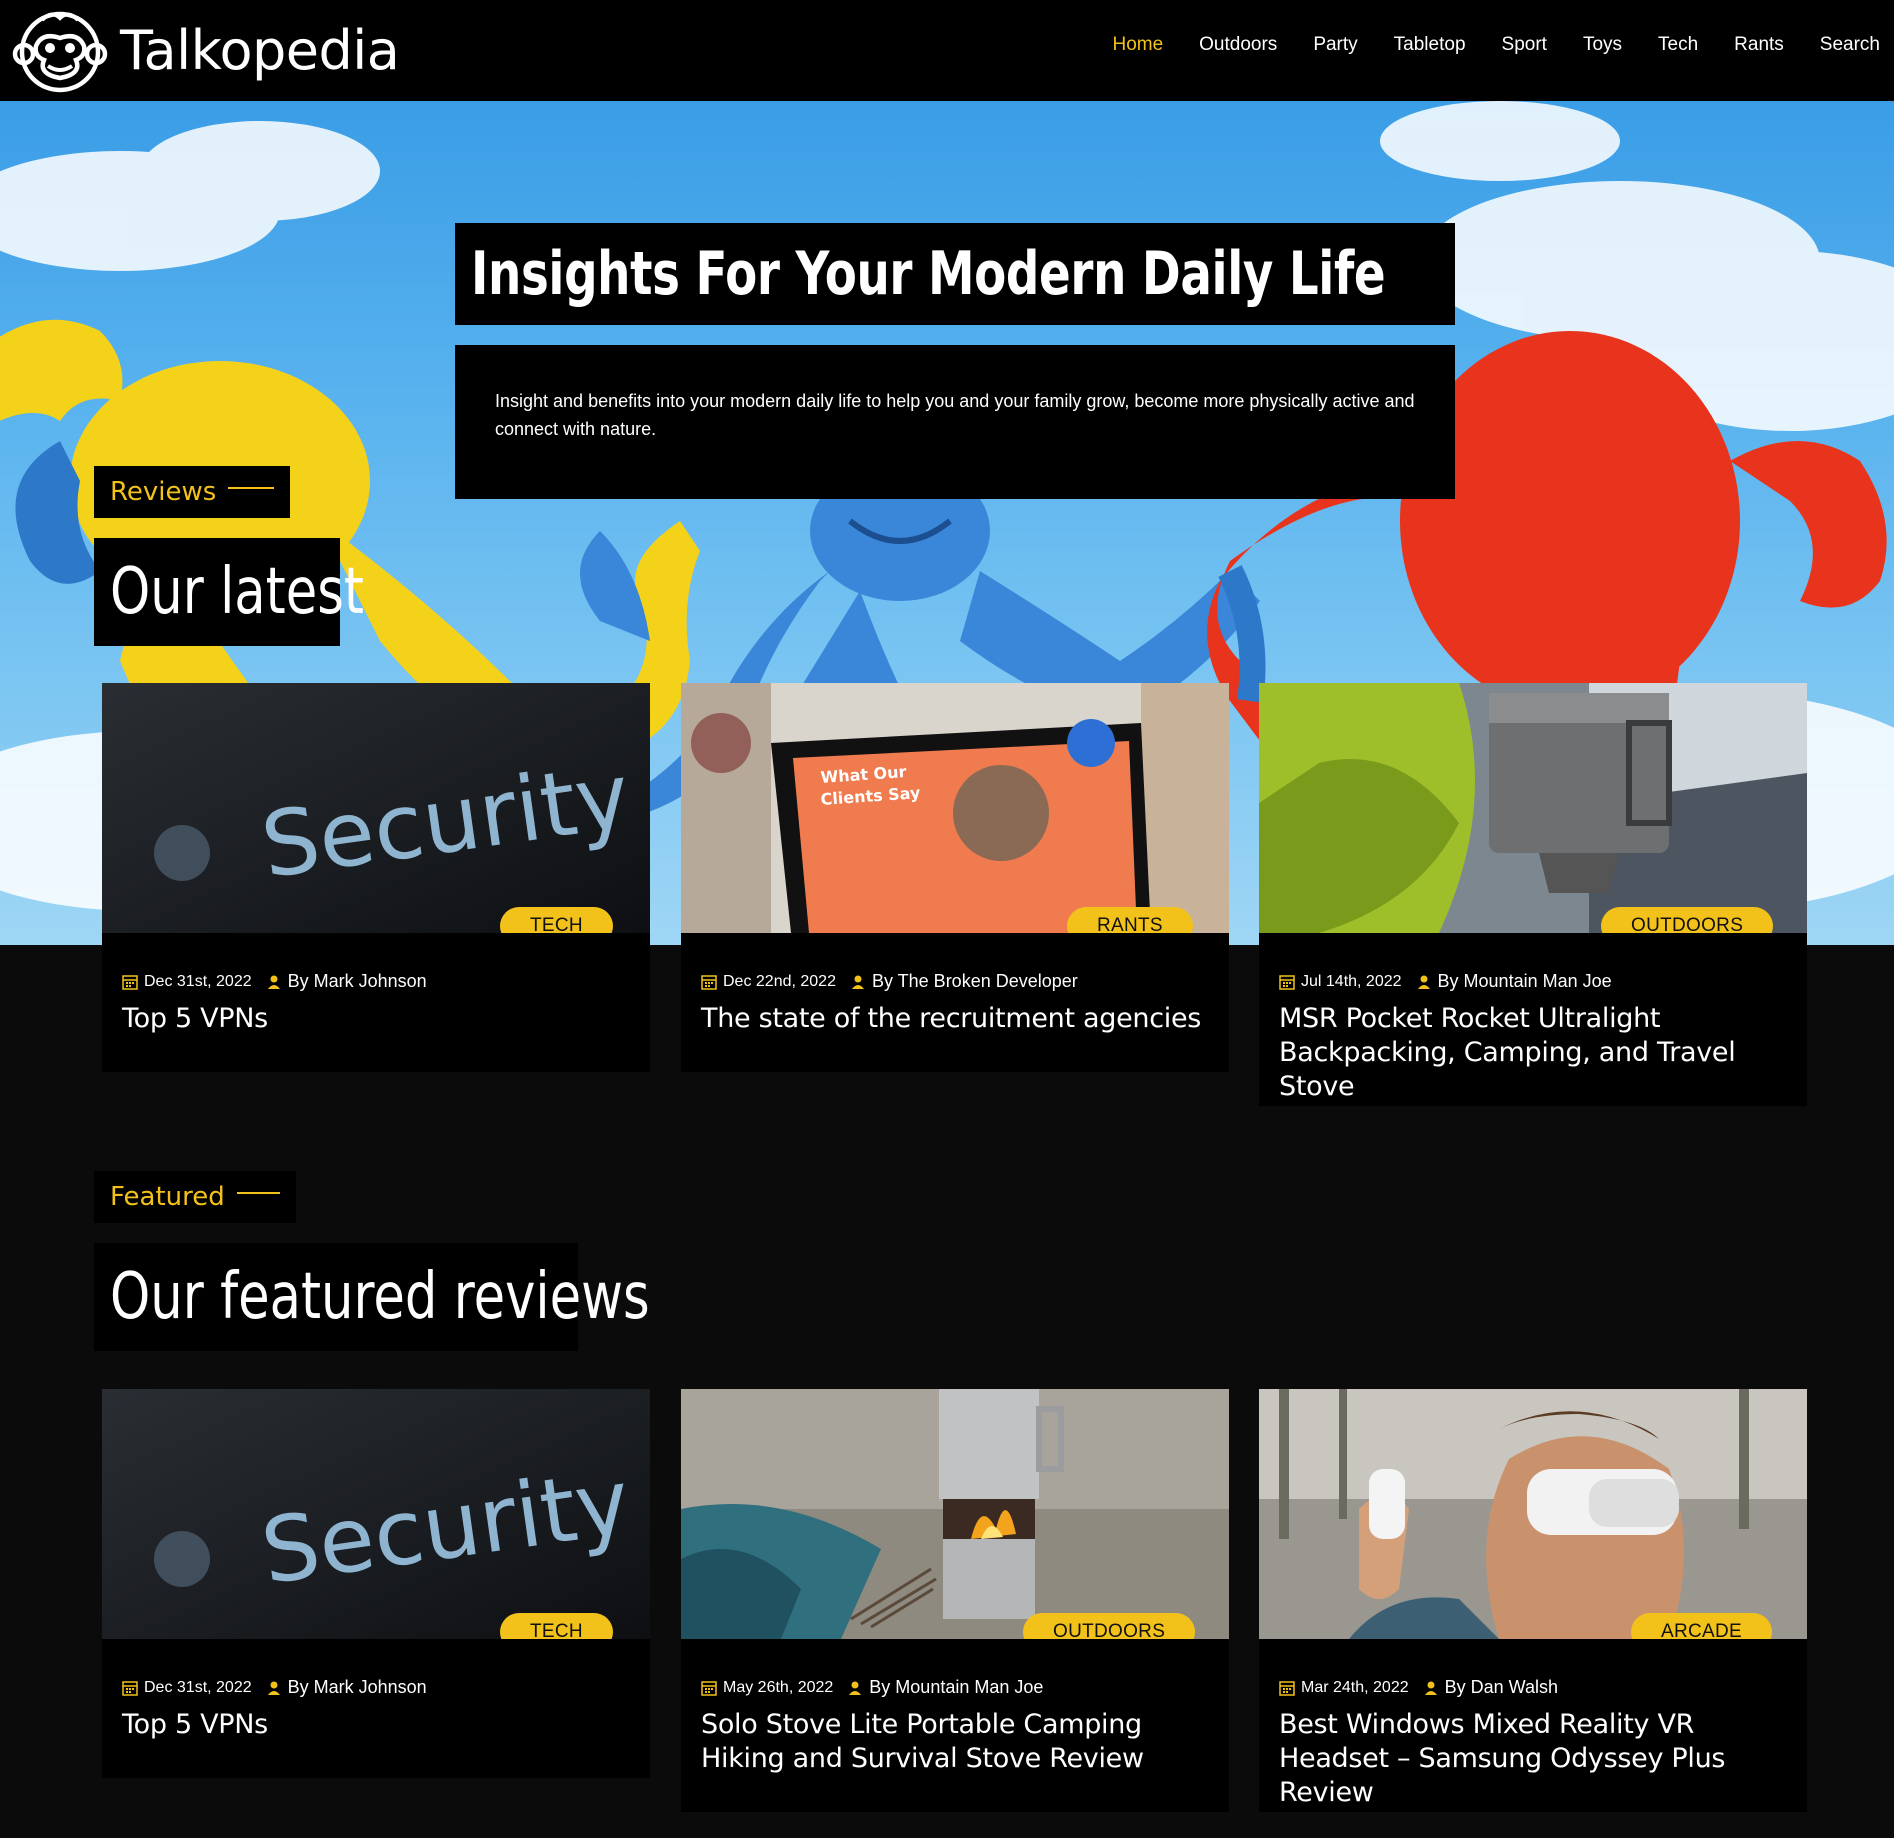 Image resolution: width=1894 pixels, height=1838 pixels. Describe the element at coordinates (1533, 962) in the screenshot. I see `card-meta: Jul 14th, 2022 By Mountain Man Joe` at that location.